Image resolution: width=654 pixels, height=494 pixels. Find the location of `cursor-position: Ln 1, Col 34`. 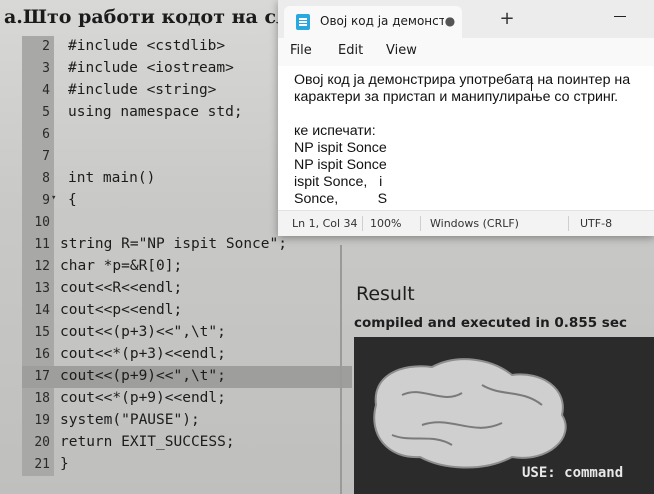

cursor-position: Ln 1, Col 34 is located at coordinates (325, 223).